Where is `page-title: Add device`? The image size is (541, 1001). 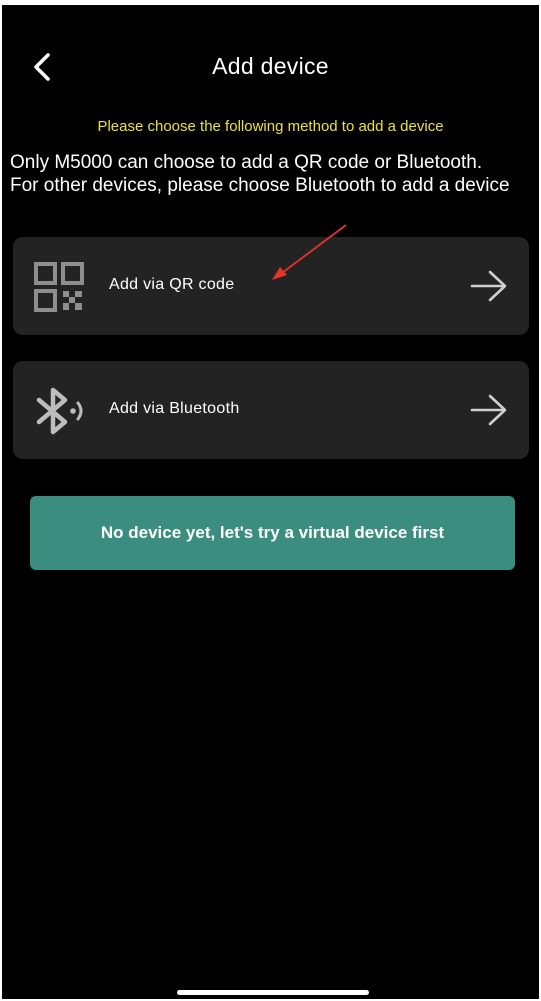
page-title: Add device is located at coordinates (270, 66).